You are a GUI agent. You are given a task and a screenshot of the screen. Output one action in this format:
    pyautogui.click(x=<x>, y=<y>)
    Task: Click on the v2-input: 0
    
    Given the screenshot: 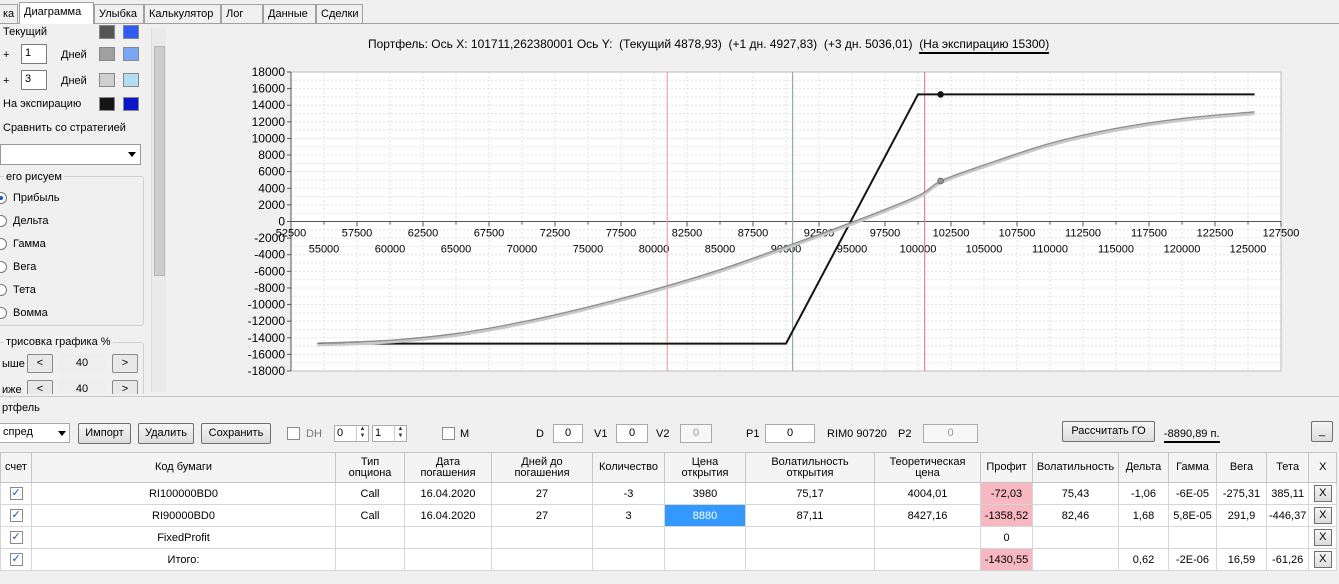 What is the action you would take?
    pyautogui.click(x=696, y=433)
    